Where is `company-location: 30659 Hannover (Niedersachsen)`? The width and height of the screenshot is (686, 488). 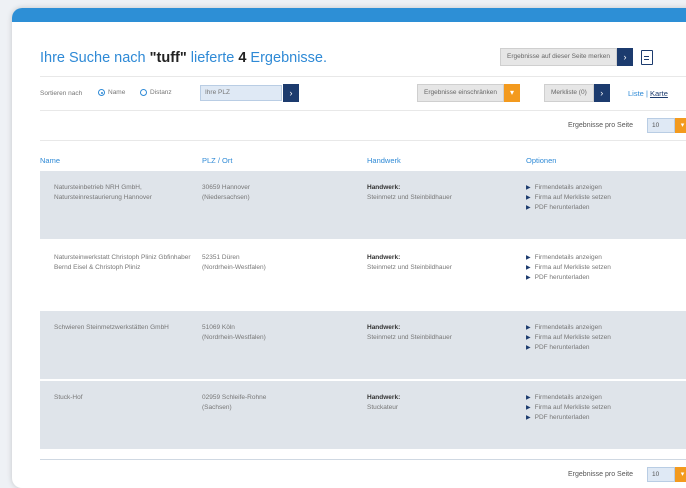
company-location: 30659 Hannover (Niedersachsen) is located at coordinates (226, 192).